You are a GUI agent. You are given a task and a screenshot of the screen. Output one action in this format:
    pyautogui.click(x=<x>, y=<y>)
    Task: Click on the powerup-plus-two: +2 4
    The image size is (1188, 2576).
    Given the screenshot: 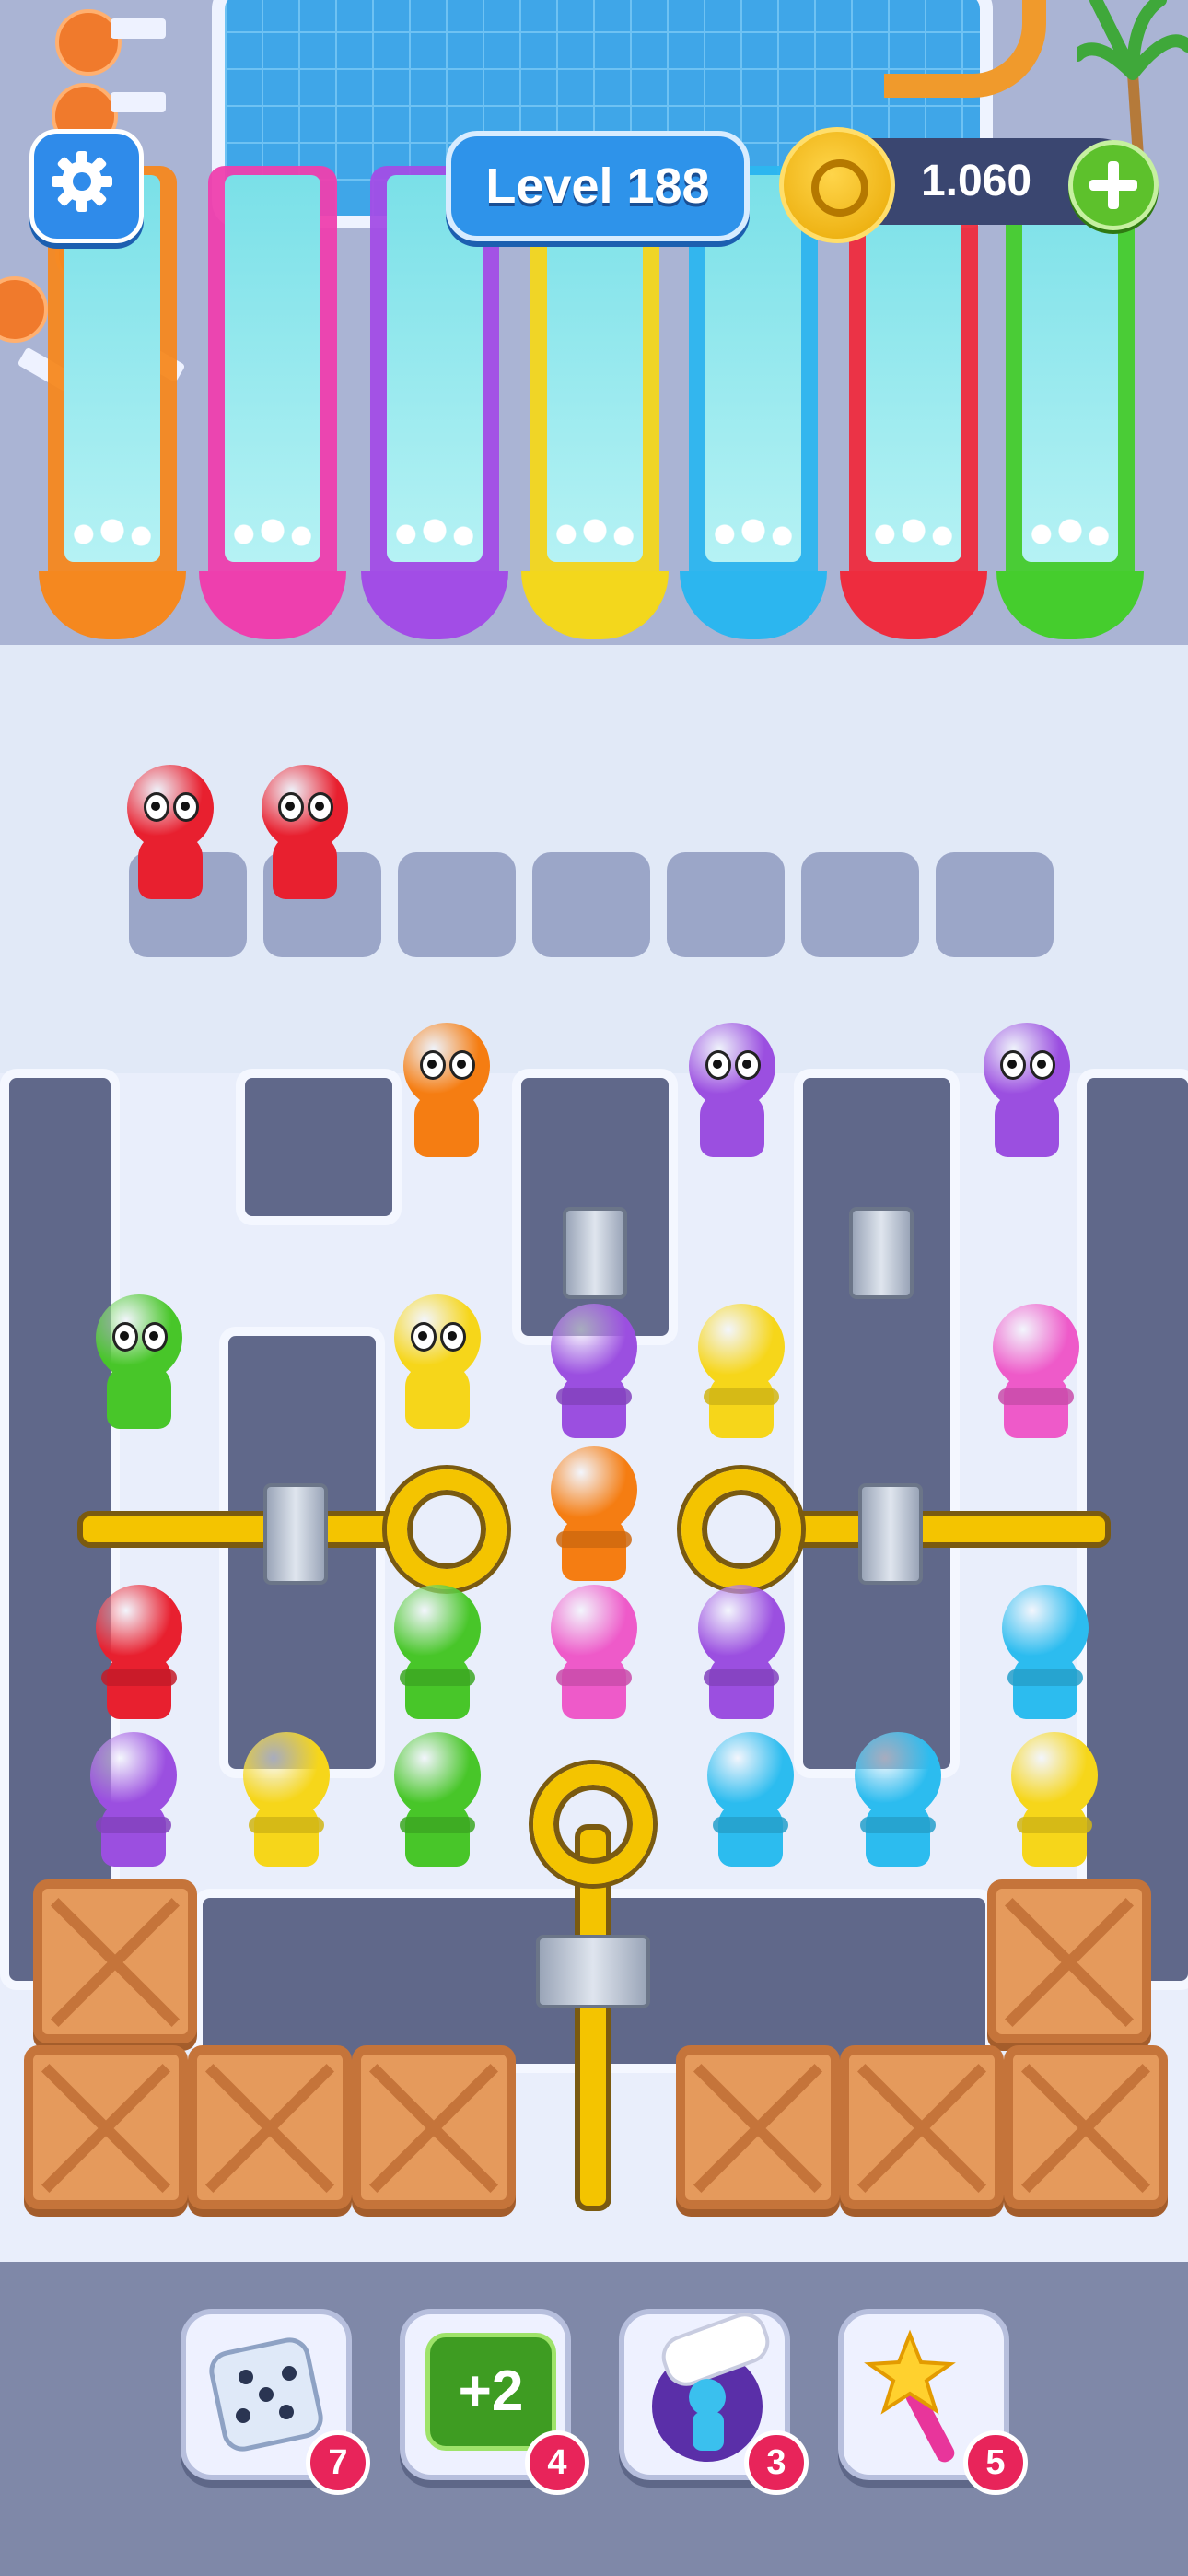 What is the action you would take?
    pyautogui.click(x=494, y=2402)
    